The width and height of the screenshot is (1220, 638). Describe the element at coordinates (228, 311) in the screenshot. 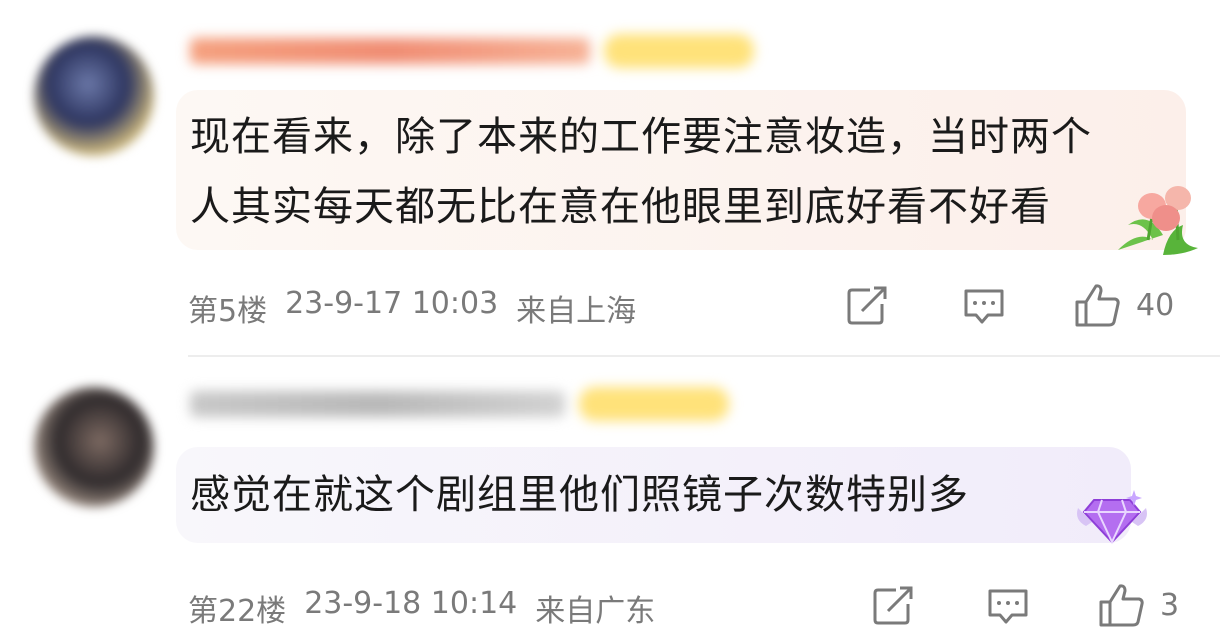

I see `floor-number: 第5楼` at that location.